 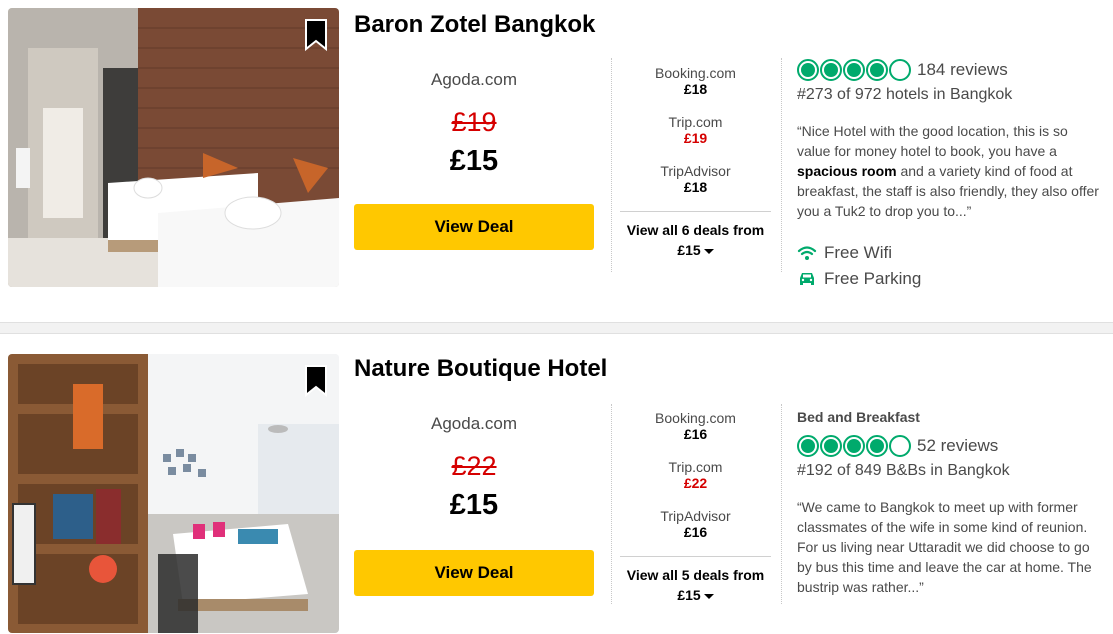 I want to click on view-all-deals-link: View all 5 deals from £15, so click(x=695, y=580).